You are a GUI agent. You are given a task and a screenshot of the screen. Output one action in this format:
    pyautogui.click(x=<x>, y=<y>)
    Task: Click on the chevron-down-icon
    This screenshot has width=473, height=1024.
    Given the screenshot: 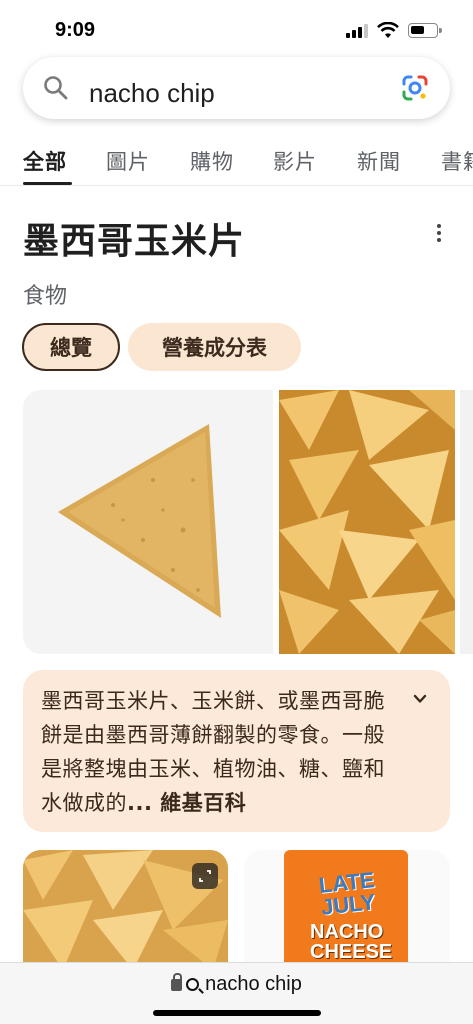 What is the action you would take?
    pyautogui.click(x=420, y=699)
    